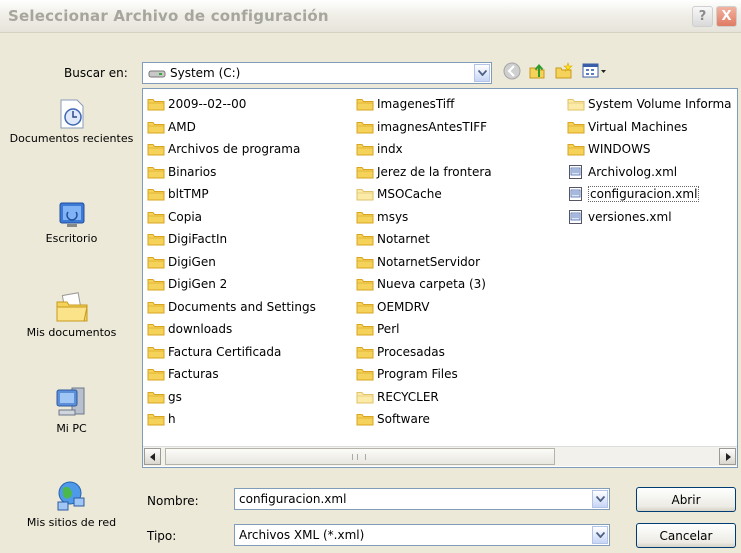  I want to click on filename-dropdown-button, so click(600, 499).